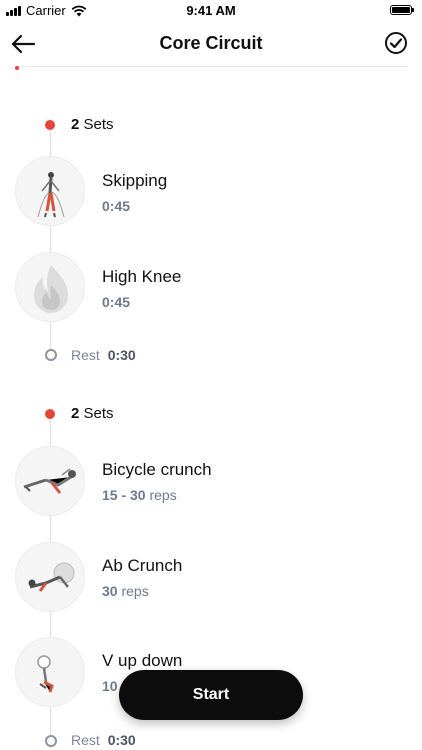 The width and height of the screenshot is (422, 750). I want to click on progress-marker, so click(17, 68).